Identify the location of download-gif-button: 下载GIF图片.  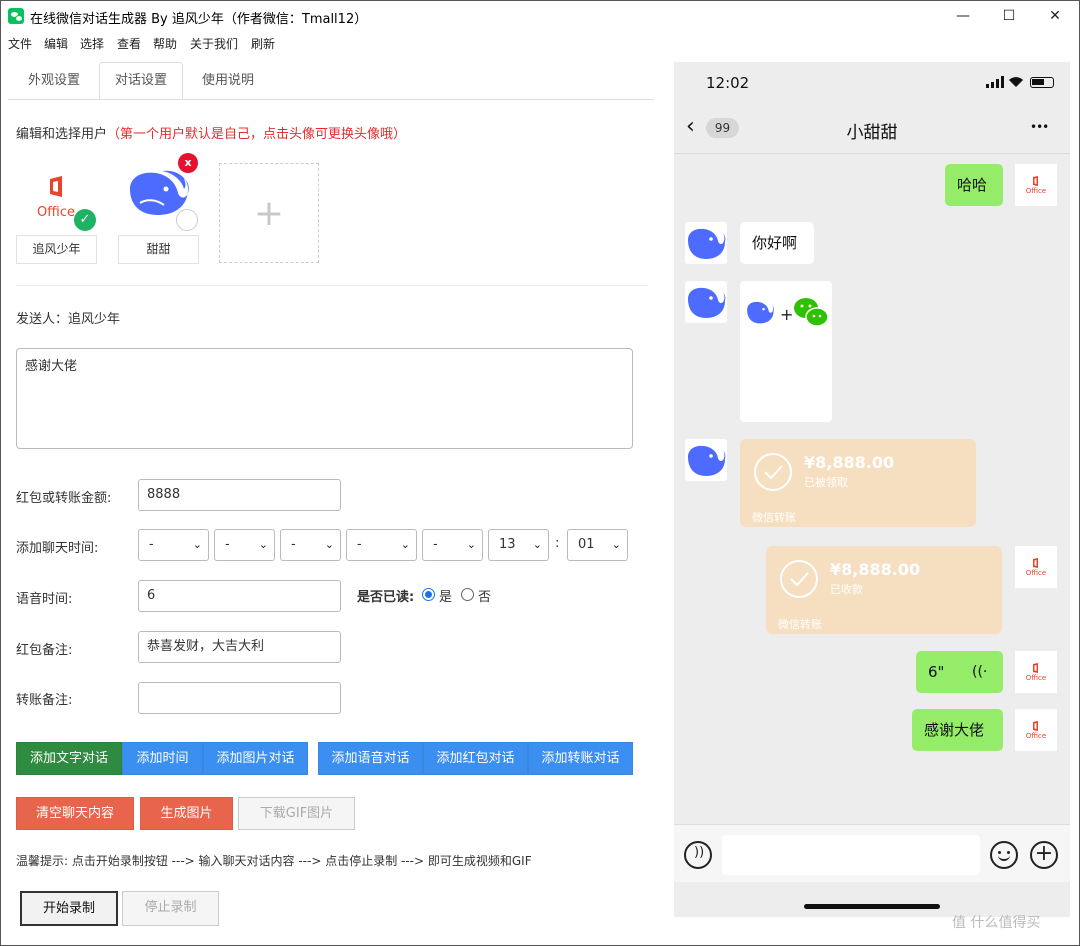
(296, 813).